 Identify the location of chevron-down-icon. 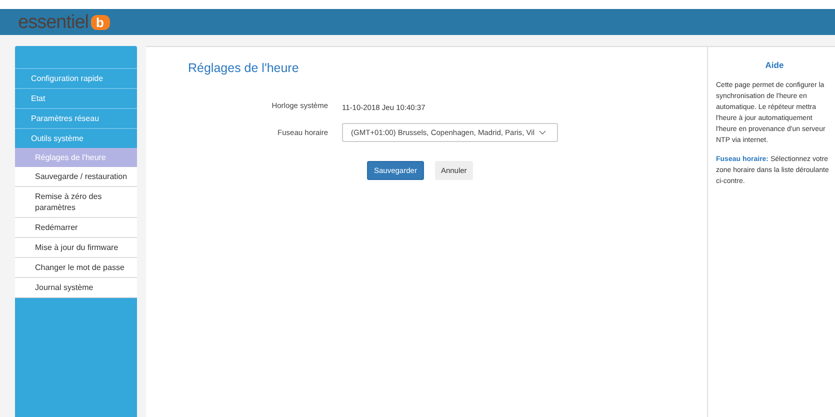
(542, 133).